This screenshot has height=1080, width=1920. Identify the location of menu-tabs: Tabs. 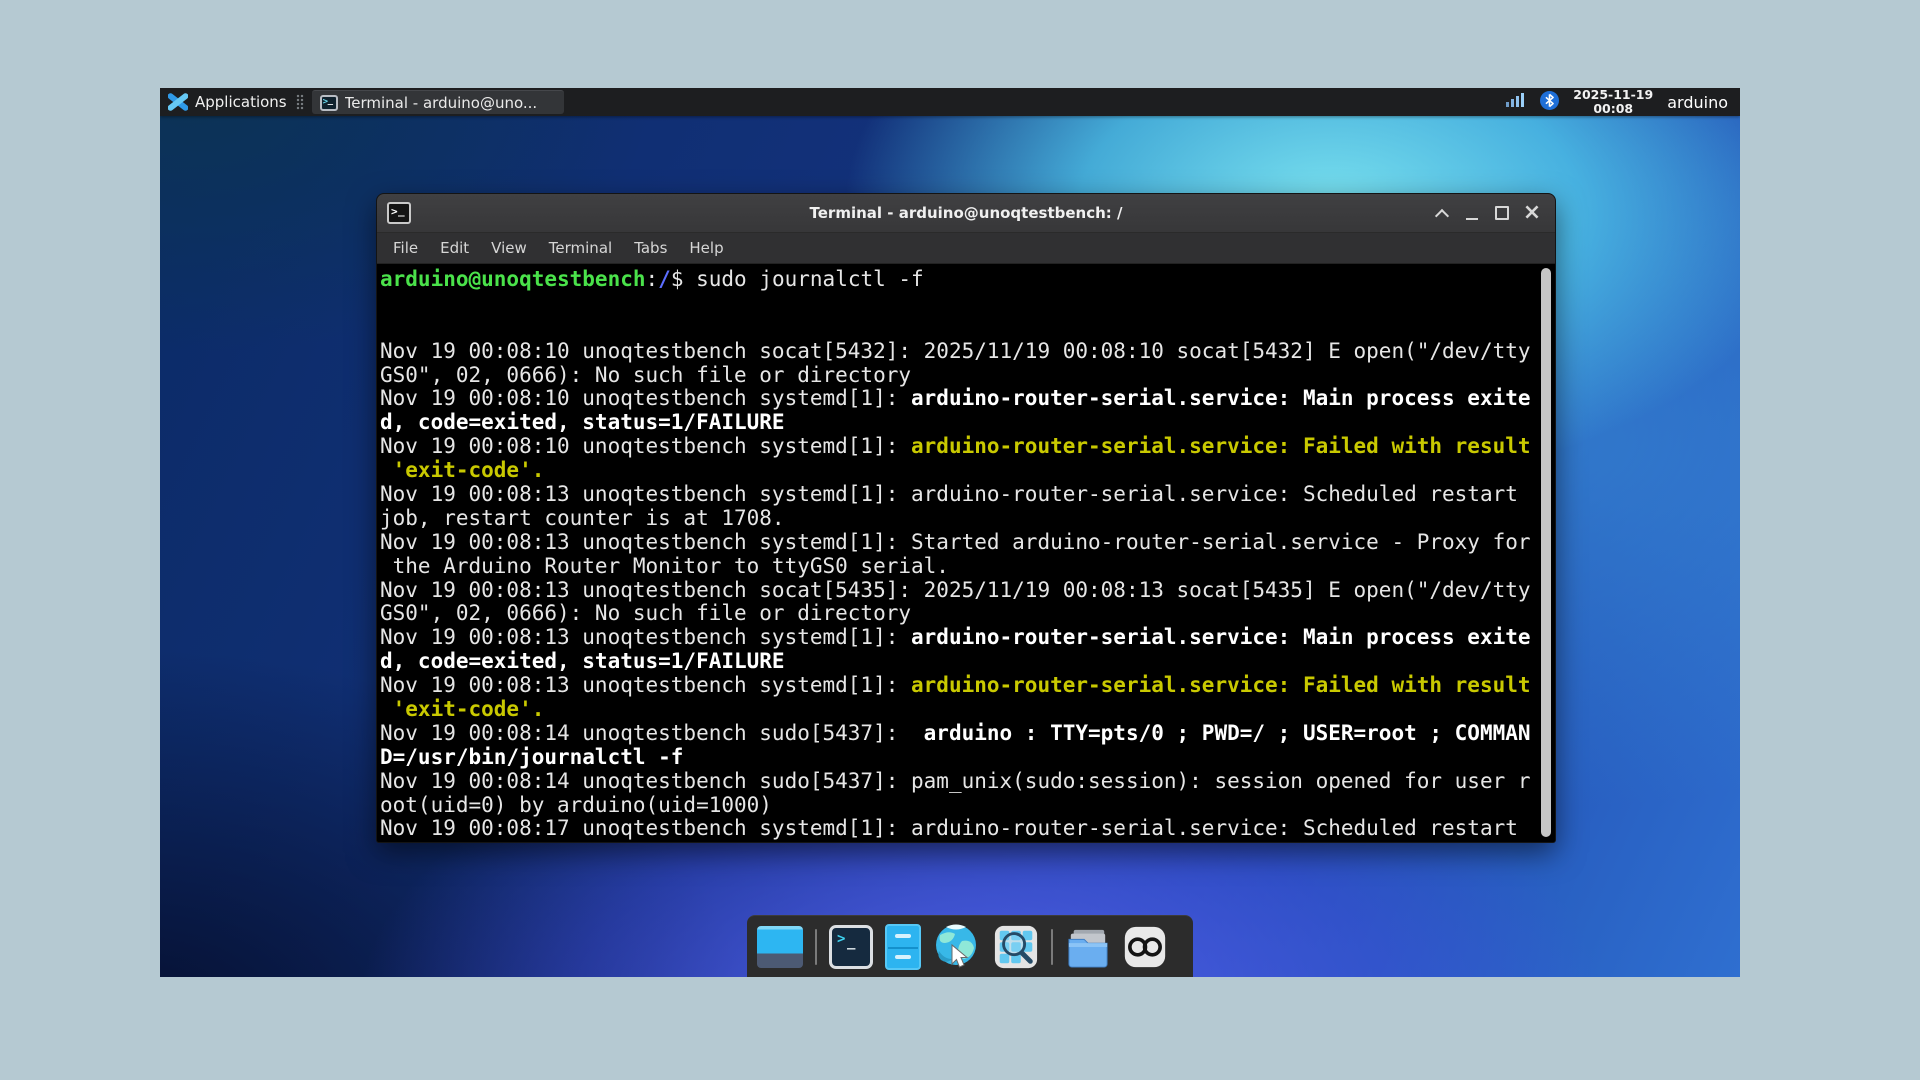
(650, 248).